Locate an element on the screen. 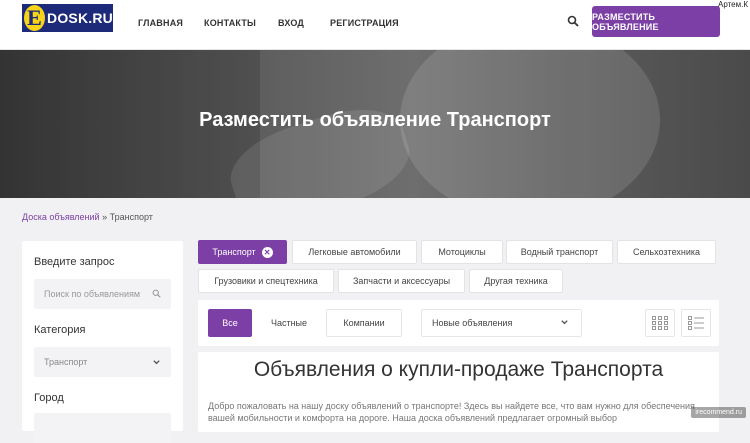 This screenshot has width=750, height=443. grid-view-icon is located at coordinates (660, 323).